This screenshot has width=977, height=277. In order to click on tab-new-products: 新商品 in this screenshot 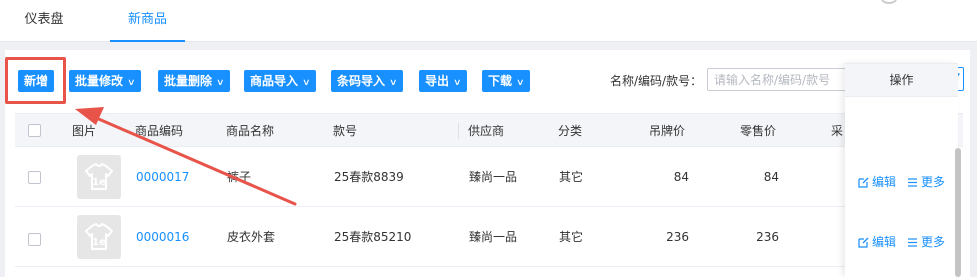, I will do `click(147, 21)`.